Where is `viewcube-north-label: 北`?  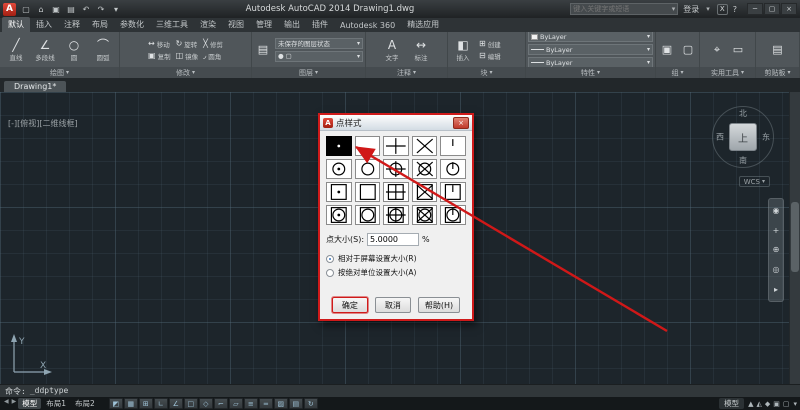
viewcube-north-label: 北 is located at coordinates (743, 113).